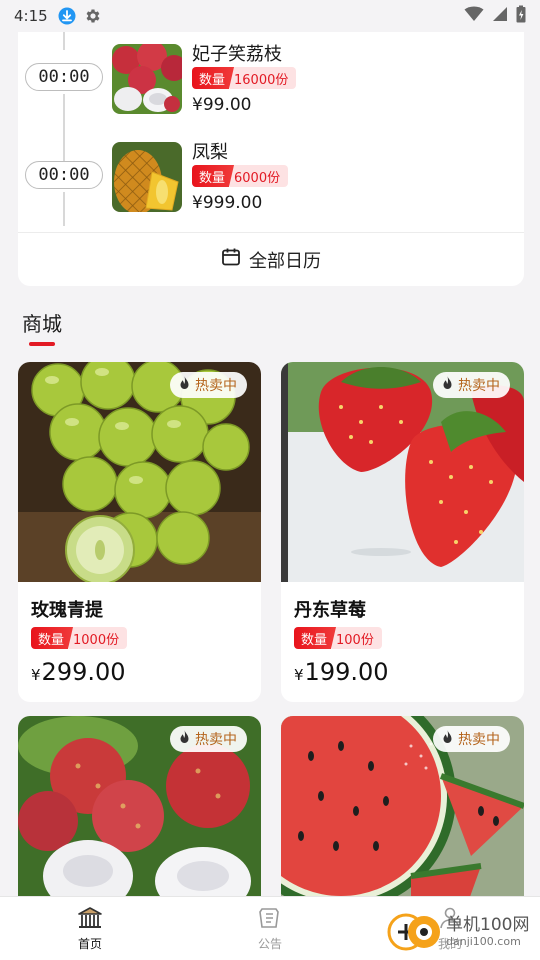  I want to click on nav-item-announcement: 公告, so click(270, 928).